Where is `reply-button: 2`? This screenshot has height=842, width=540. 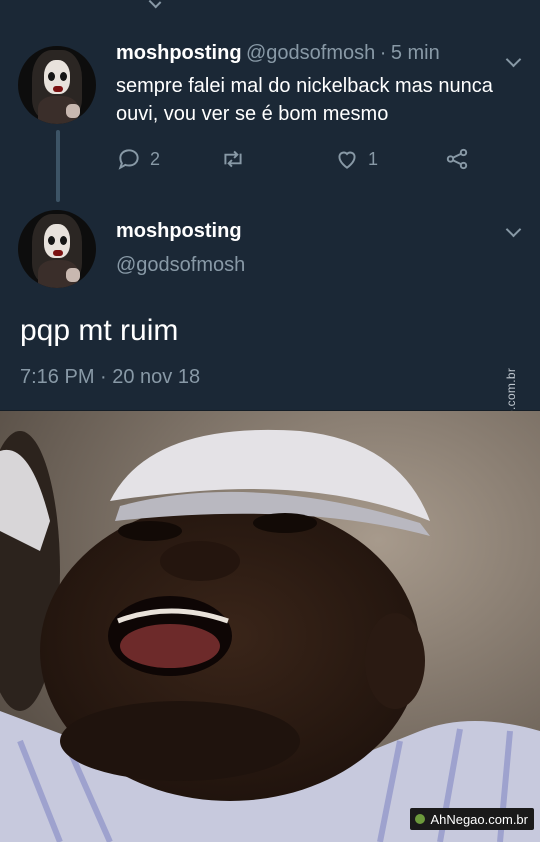
reply-button: 2 is located at coordinates (138, 159).